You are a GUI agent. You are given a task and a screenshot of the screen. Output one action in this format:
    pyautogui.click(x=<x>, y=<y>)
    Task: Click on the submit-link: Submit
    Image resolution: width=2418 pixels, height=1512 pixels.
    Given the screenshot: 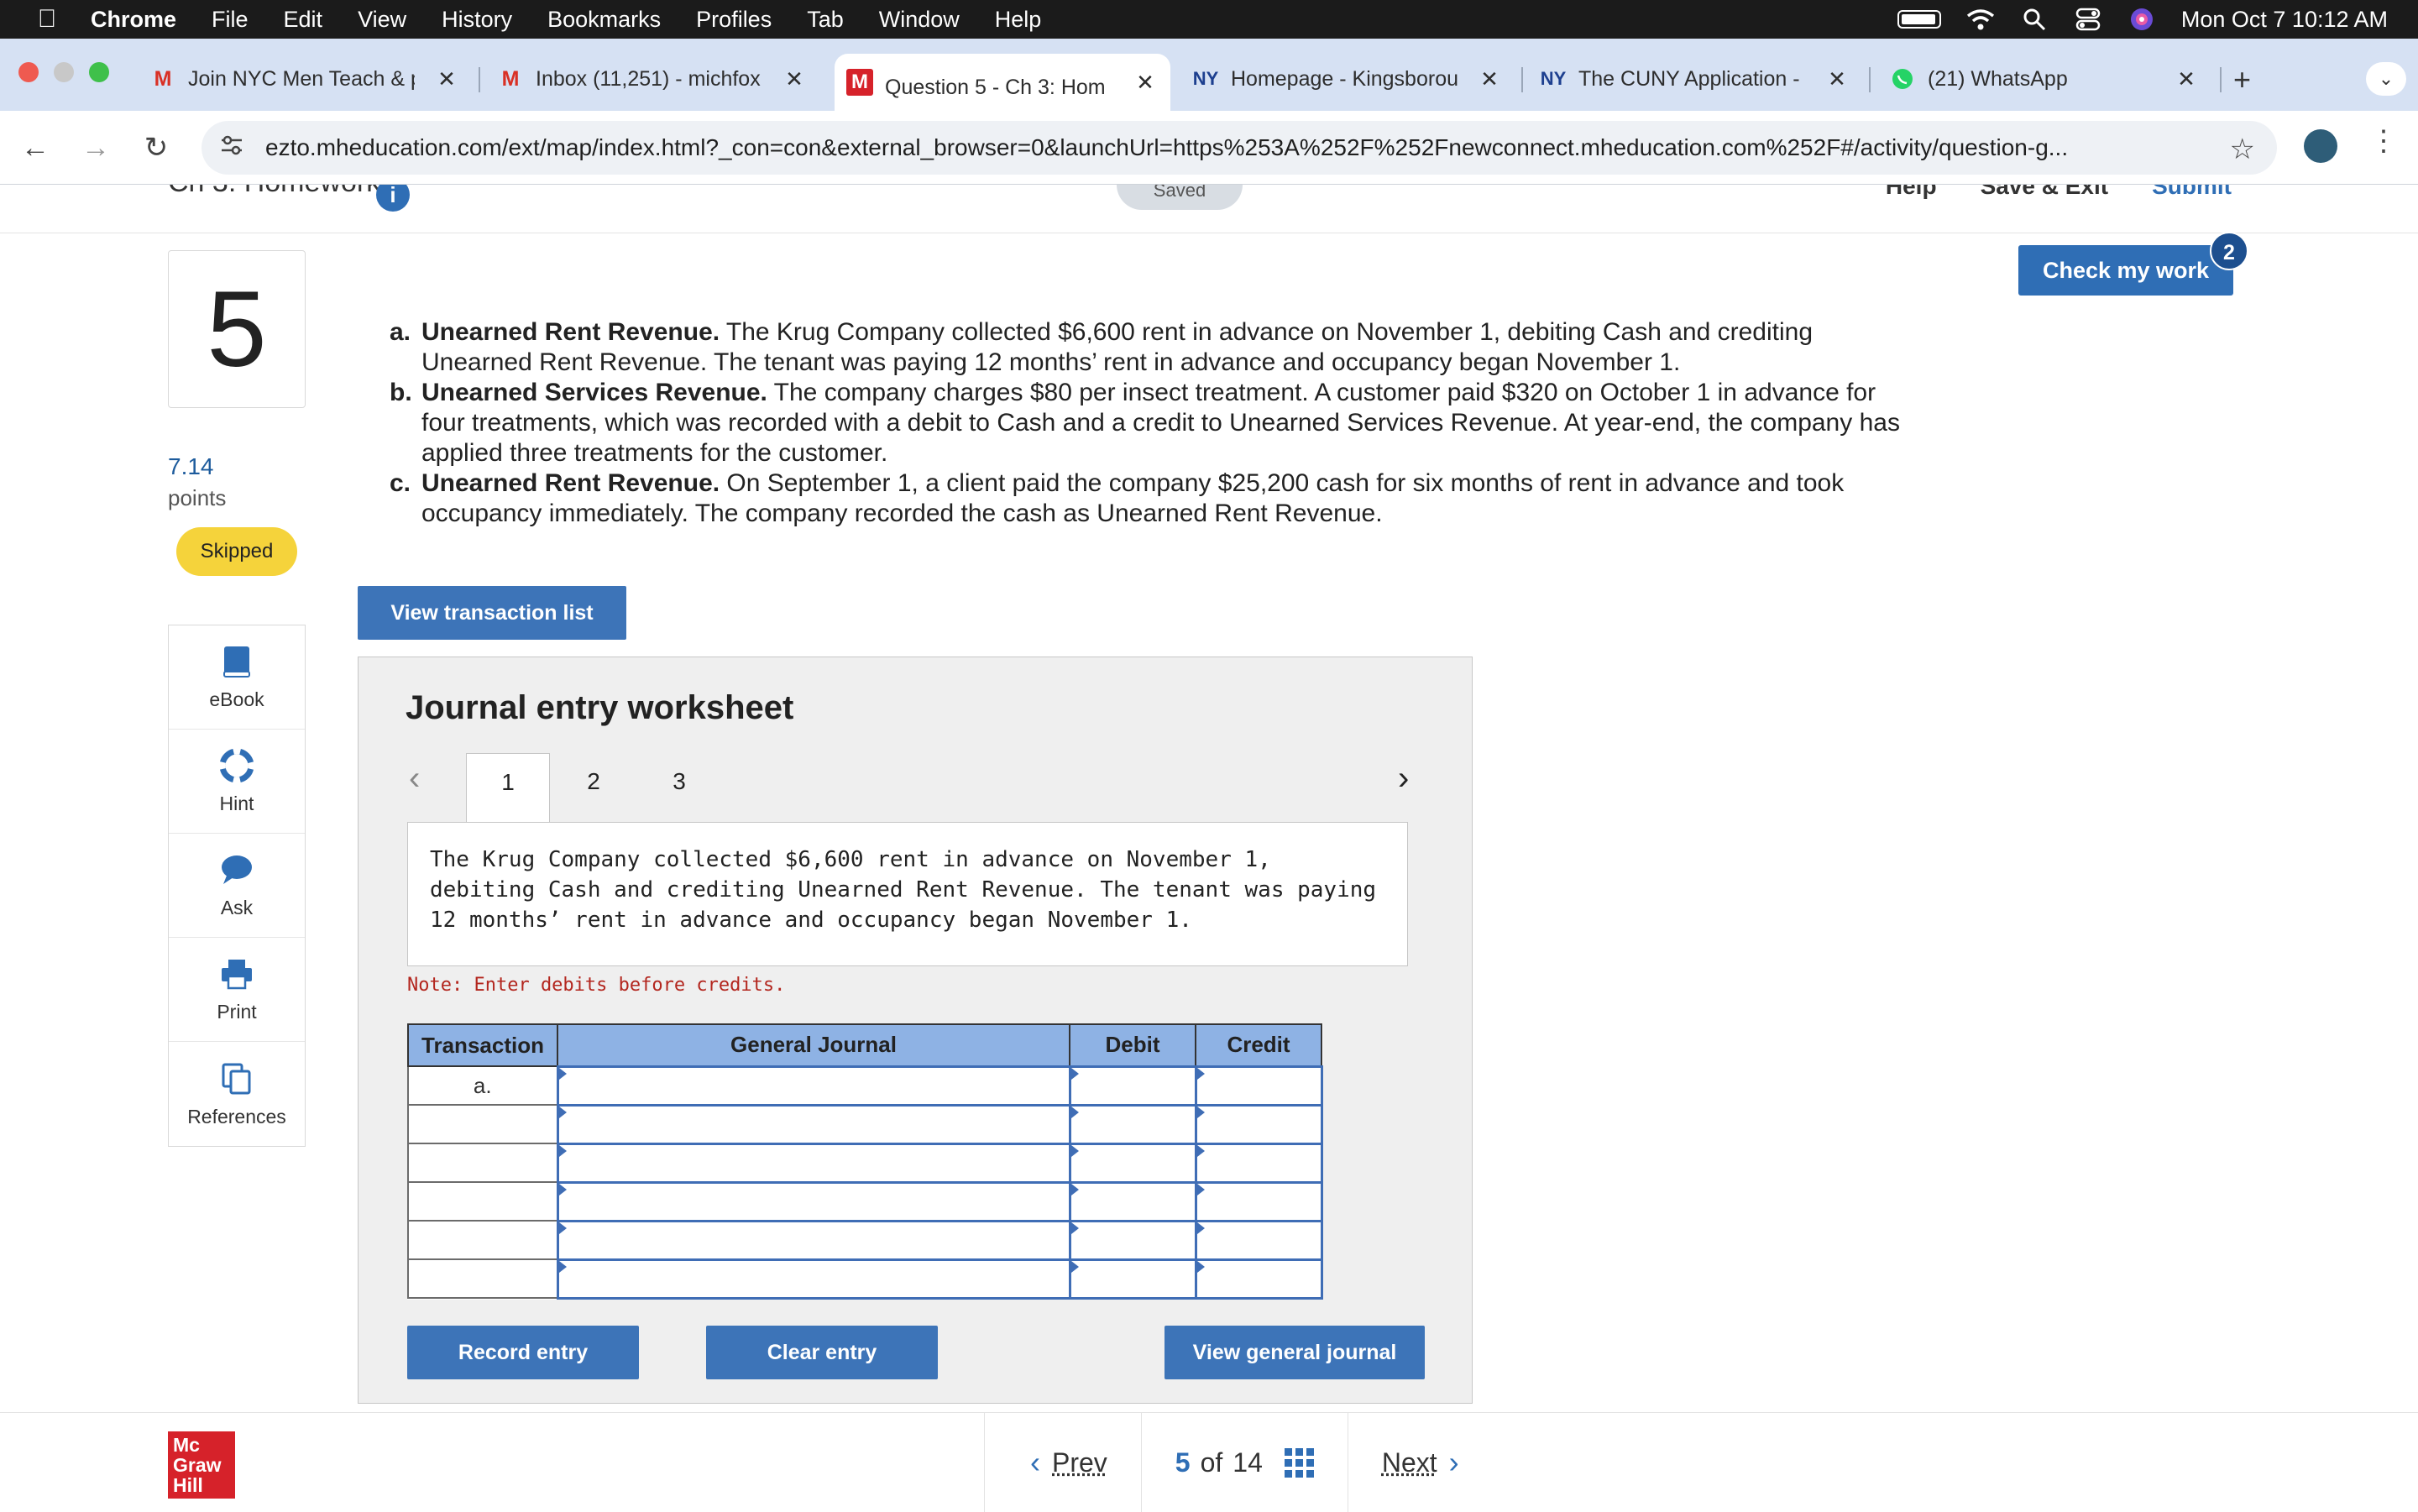 What is the action you would take?
    pyautogui.click(x=2192, y=192)
    